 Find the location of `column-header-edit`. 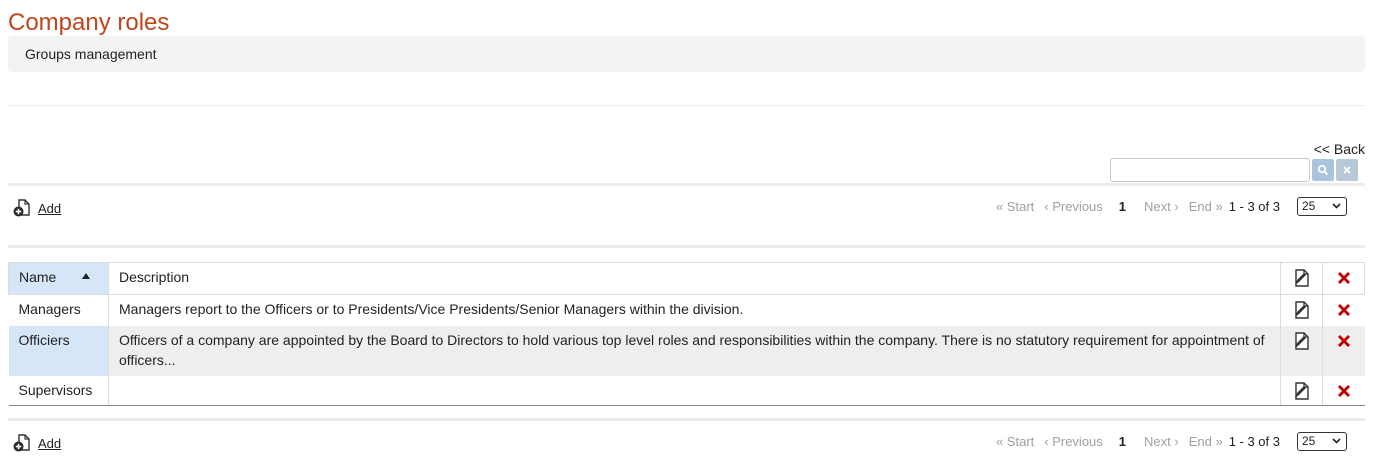

column-header-edit is located at coordinates (1301, 278).